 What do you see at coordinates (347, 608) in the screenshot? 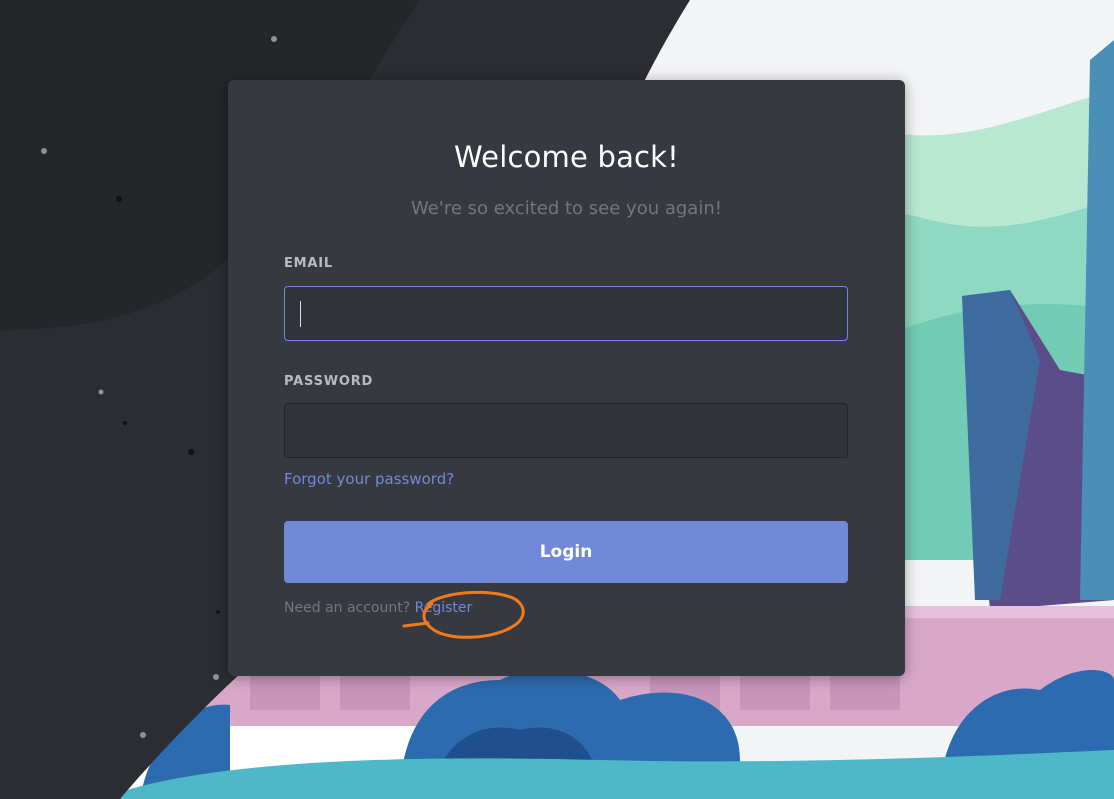
I see `need-account-text: Need an account?` at bounding box center [347, 608].